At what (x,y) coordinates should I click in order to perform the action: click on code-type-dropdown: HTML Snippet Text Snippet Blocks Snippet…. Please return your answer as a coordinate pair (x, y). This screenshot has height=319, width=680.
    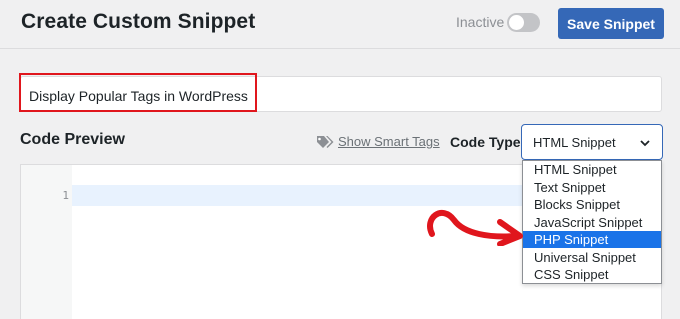
    Looking at the image, I should click on (592, 222).